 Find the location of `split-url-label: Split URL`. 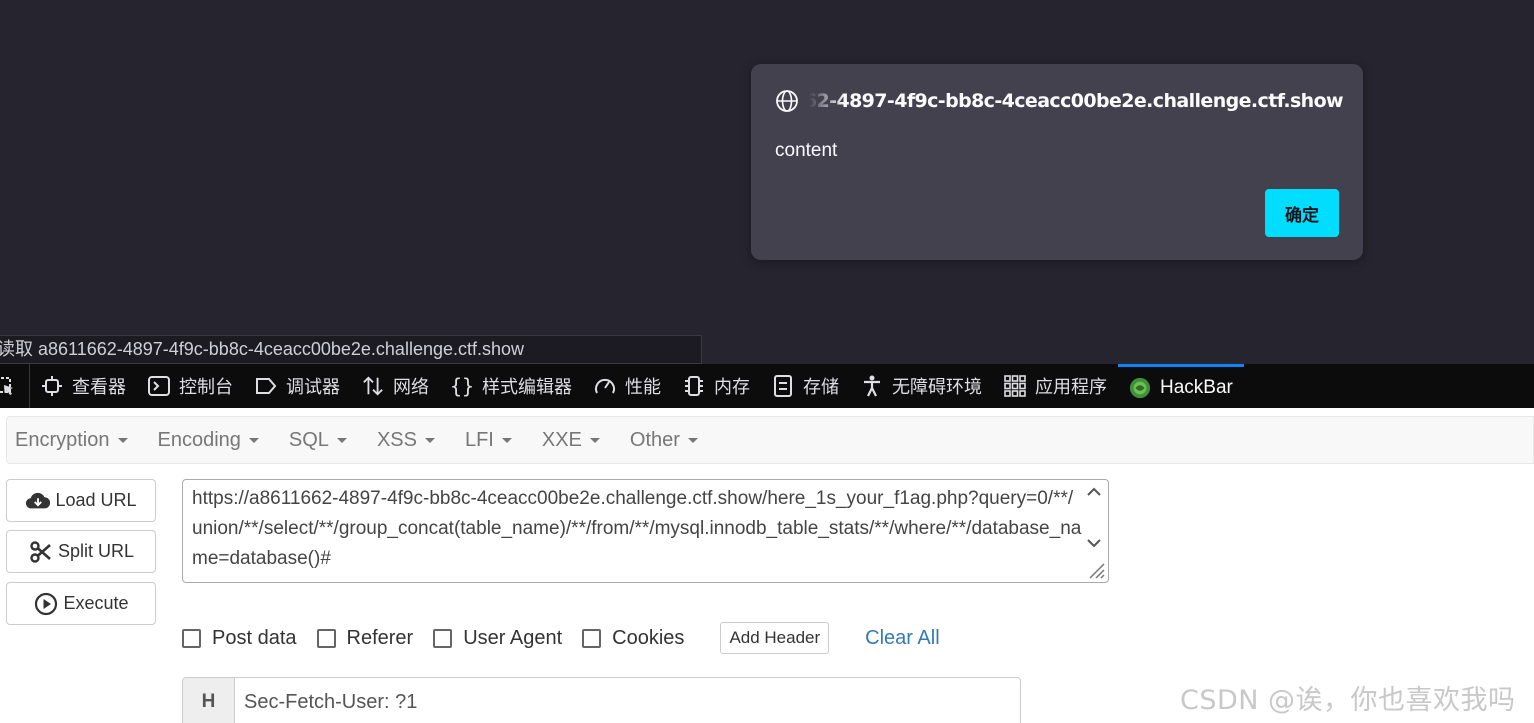

split-url-label: Split URL is located at coordinates (96, 551).